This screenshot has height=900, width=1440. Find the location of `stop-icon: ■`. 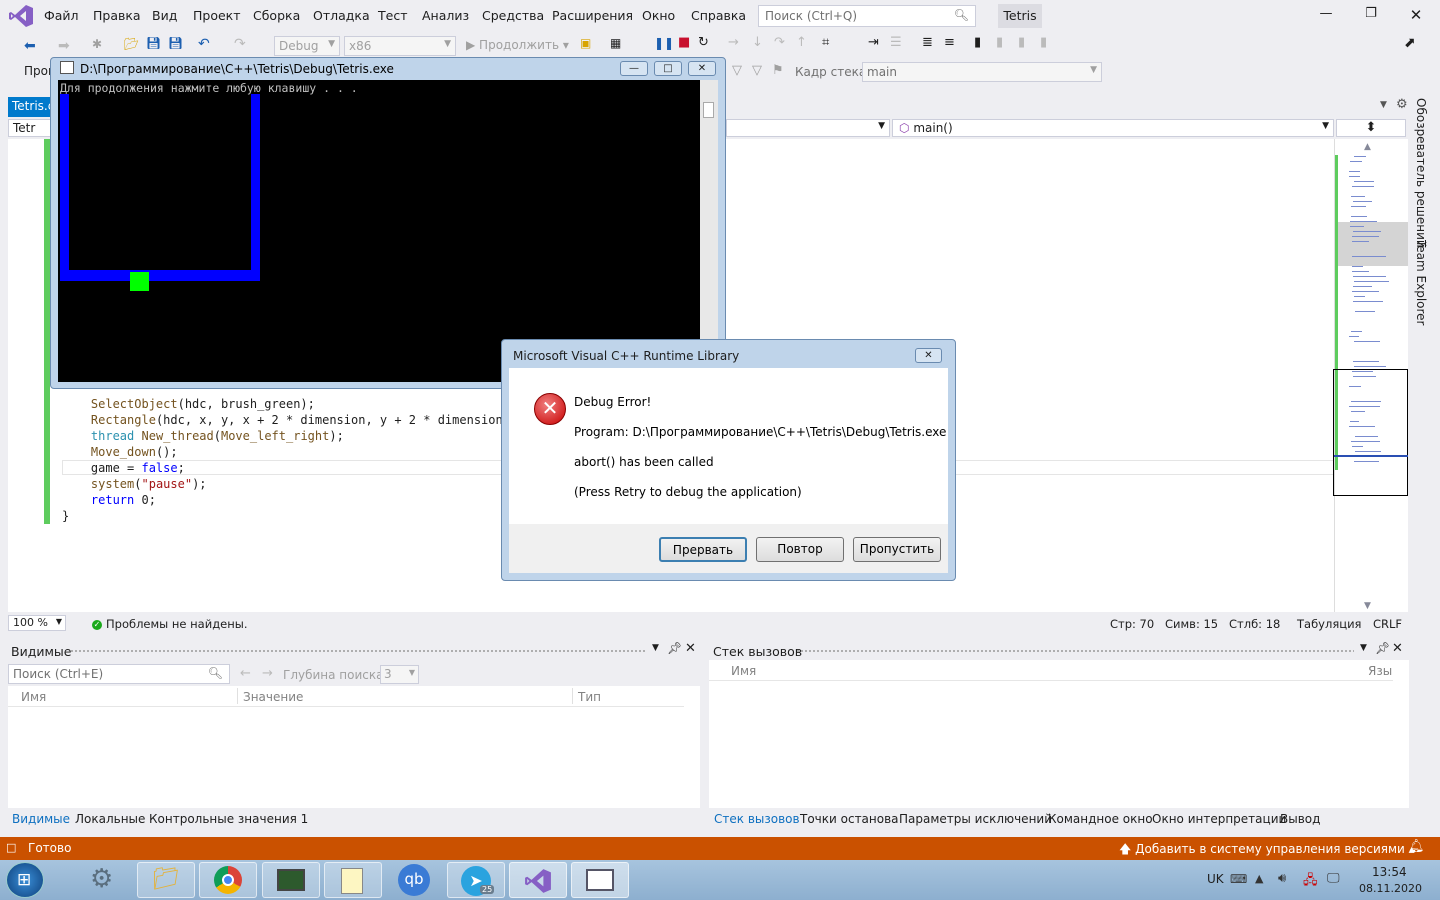

stop-icon: ■ is located at coordinates (684, 42).